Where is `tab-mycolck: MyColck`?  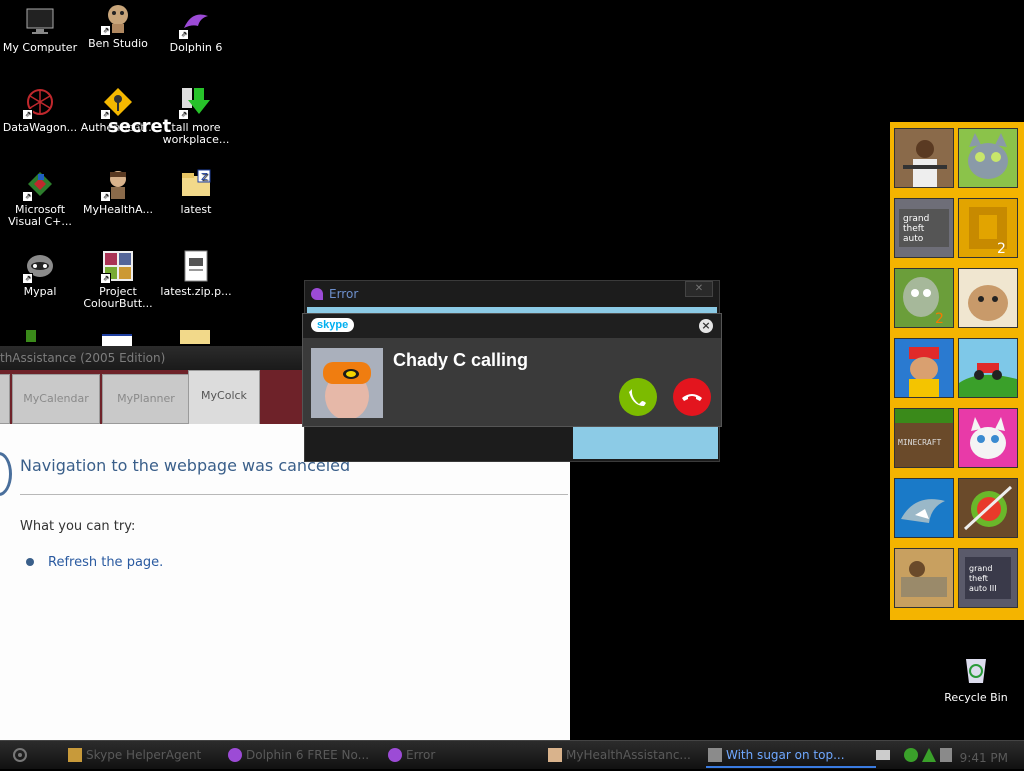
tab-mycolck: MyColck is located at coordinates (224, 398).